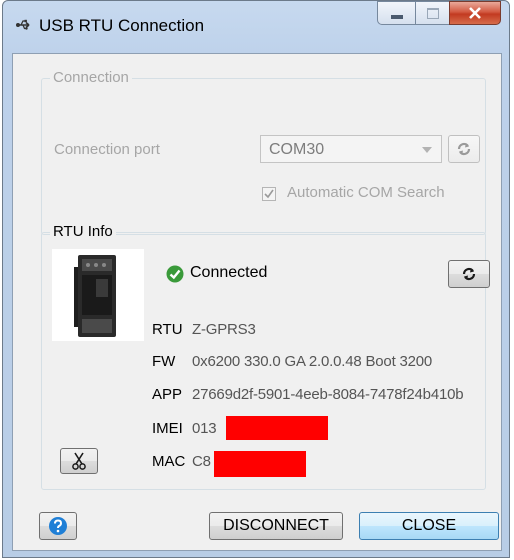 The image size is (514, 560). What do you see at coordinates (107, 149) in the screenshot?
I see `connection-port-label: Connection port` at bounding box center [107, 149].